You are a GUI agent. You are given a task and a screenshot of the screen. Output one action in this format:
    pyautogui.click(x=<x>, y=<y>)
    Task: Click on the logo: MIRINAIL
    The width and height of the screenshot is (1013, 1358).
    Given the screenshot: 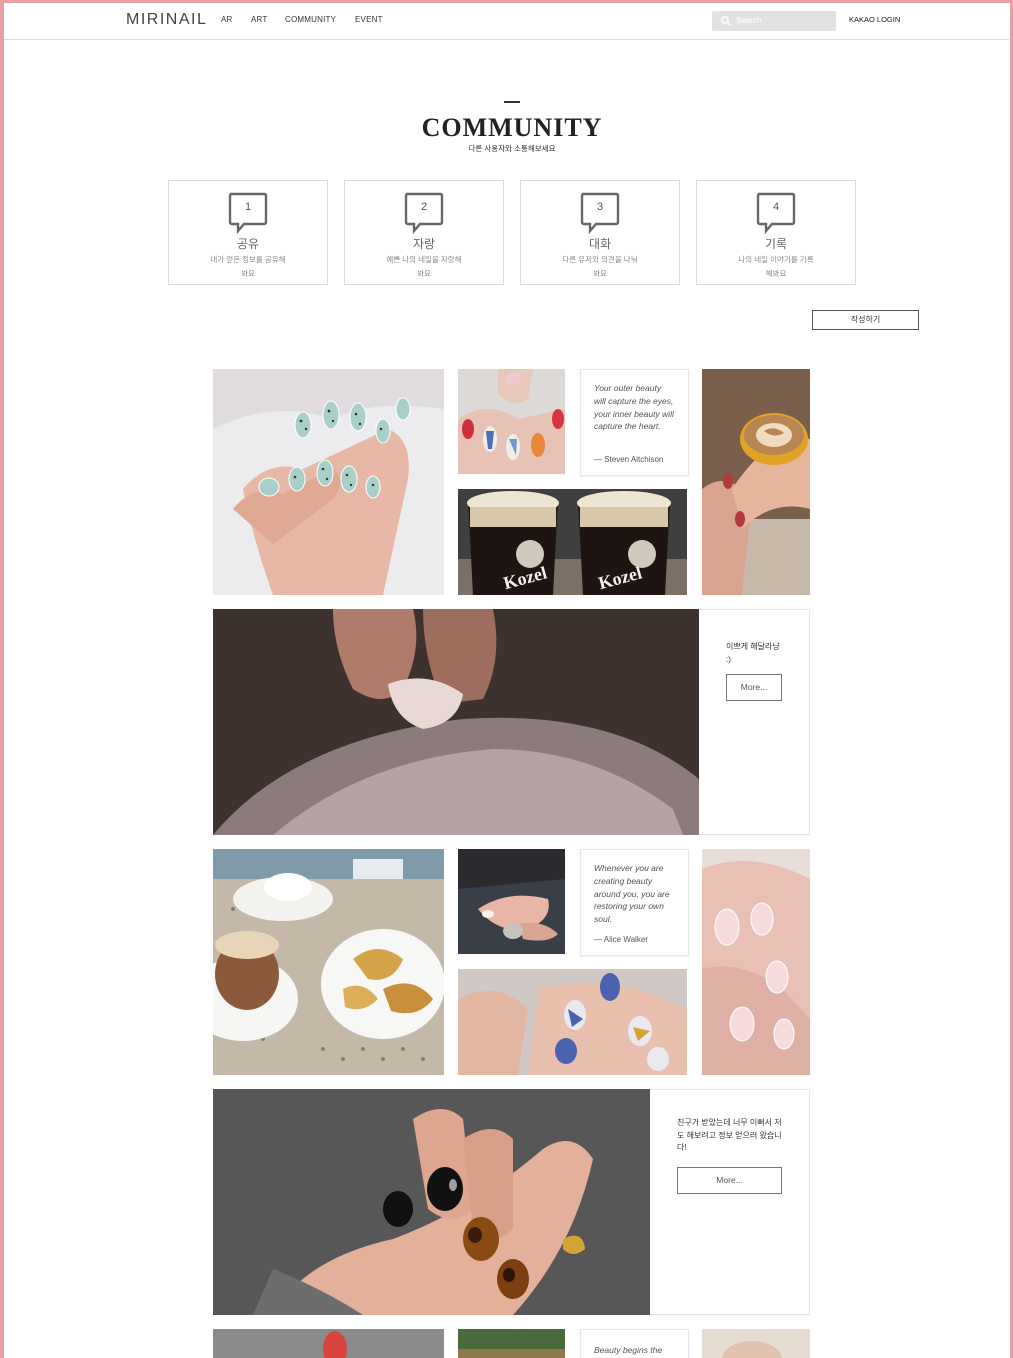 What is the action you would take?
    pyautogui.click(x=166, y=20)
    